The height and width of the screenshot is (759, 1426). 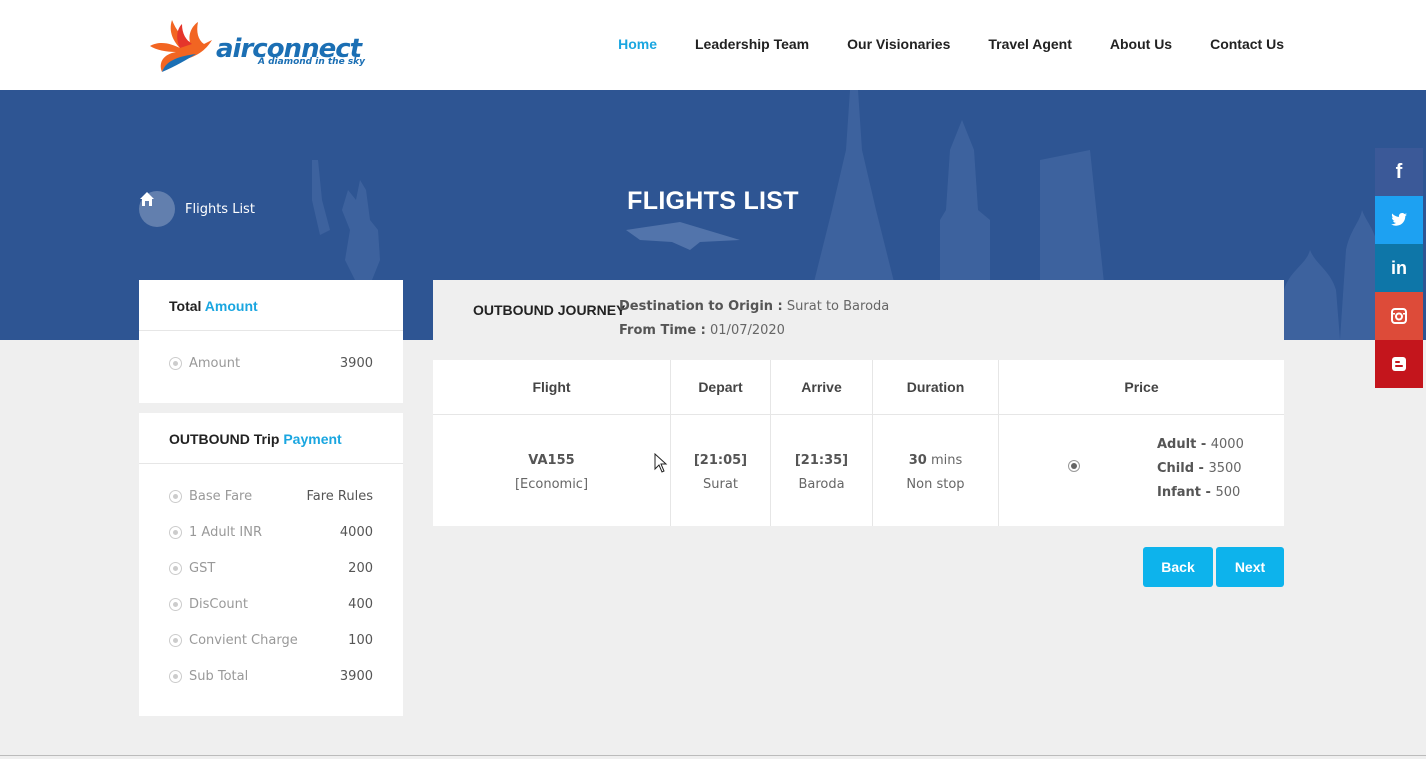 What do you see at coordinates (1399, 172) in the screenshot?
I see `facebook-icon: f` at bounding box center [1399, 172].